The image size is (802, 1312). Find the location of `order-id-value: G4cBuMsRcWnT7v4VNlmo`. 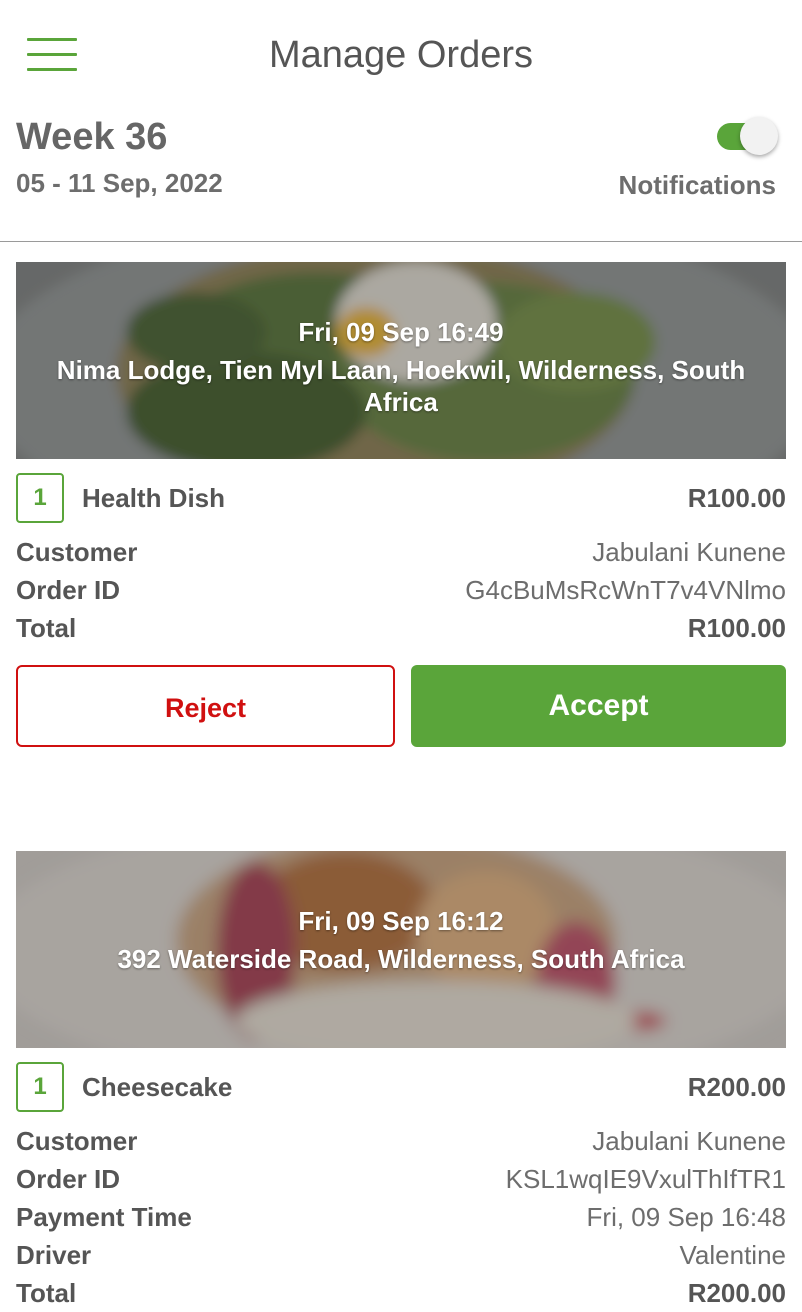

order-id-value: G4cBuMsRcWnT7v4VNlmo is located at coordinates (625, 590).